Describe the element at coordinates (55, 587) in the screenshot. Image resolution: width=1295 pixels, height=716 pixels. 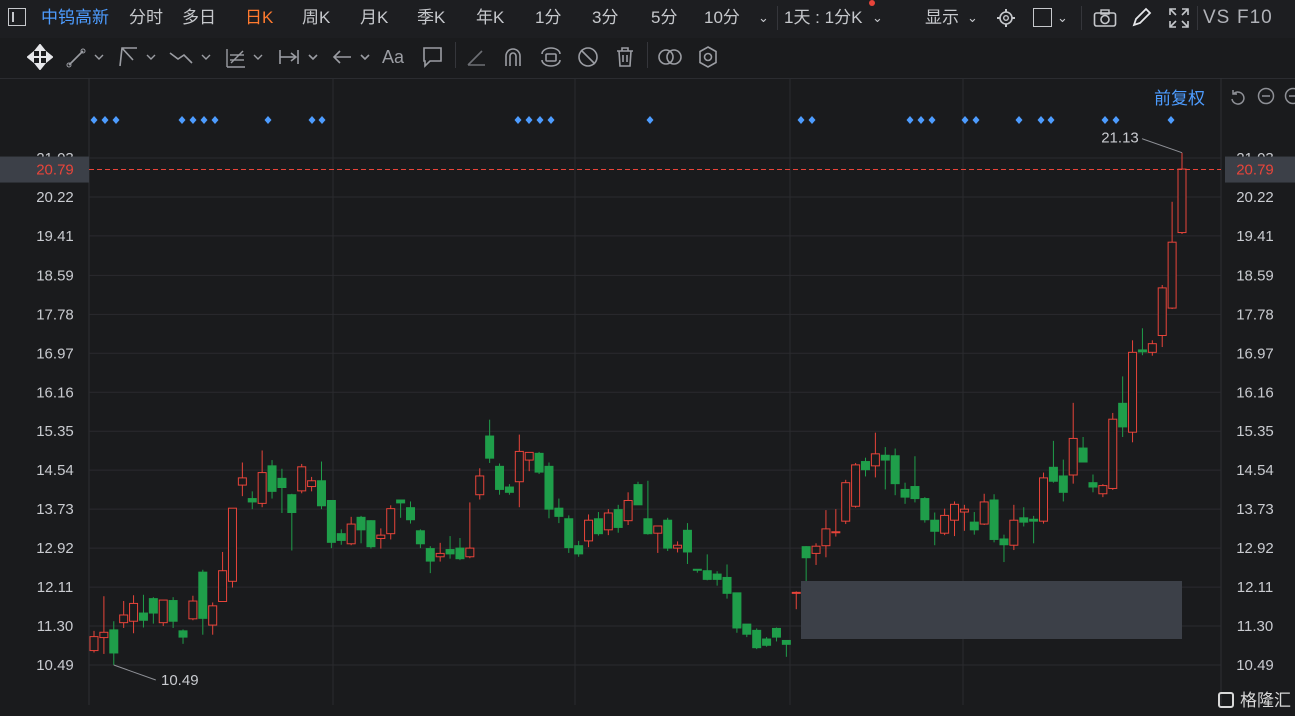
I see `y-tick-label-left: 12.11` at that location.